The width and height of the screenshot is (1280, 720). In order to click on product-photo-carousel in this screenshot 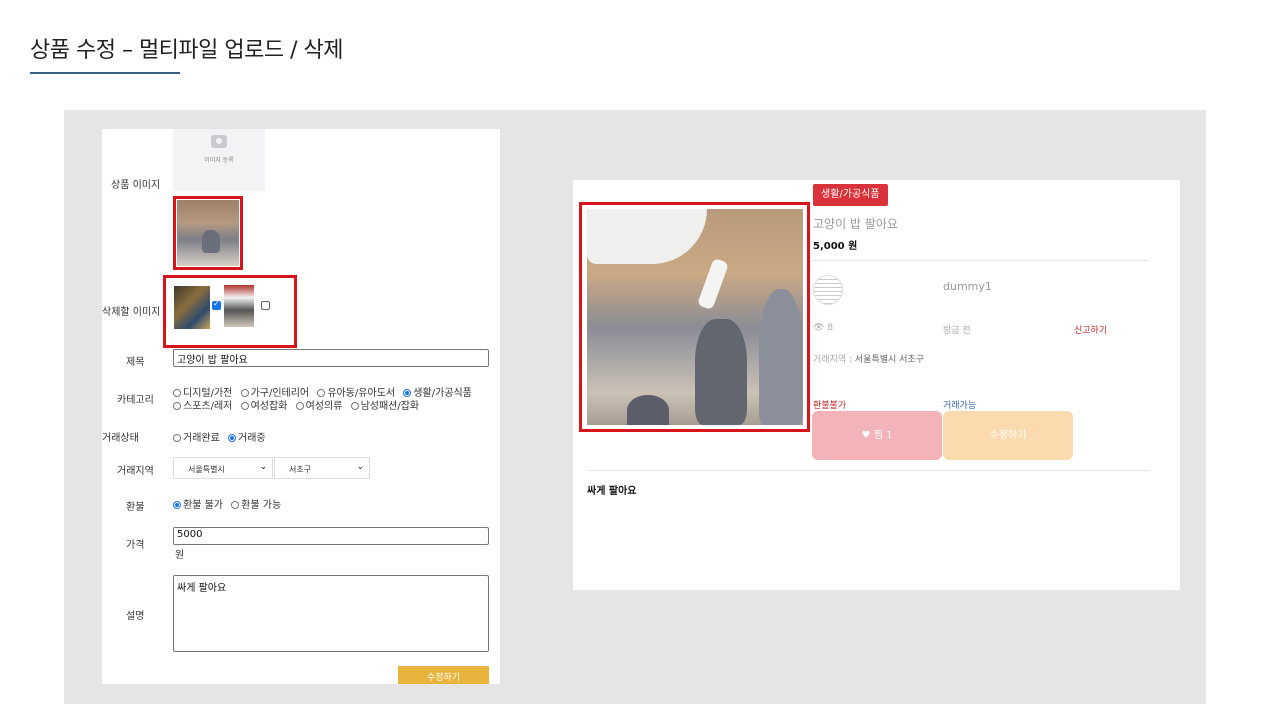, I will do `click(695, 317)`.